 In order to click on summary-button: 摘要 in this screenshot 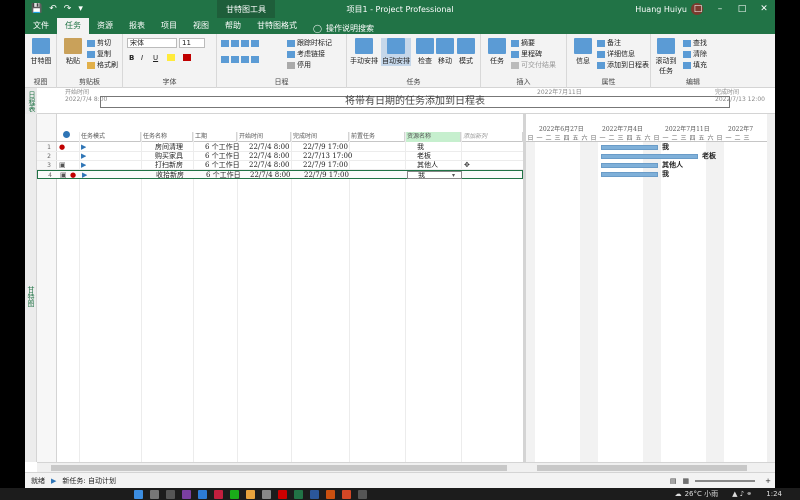, I will do `click(523, 43)`.